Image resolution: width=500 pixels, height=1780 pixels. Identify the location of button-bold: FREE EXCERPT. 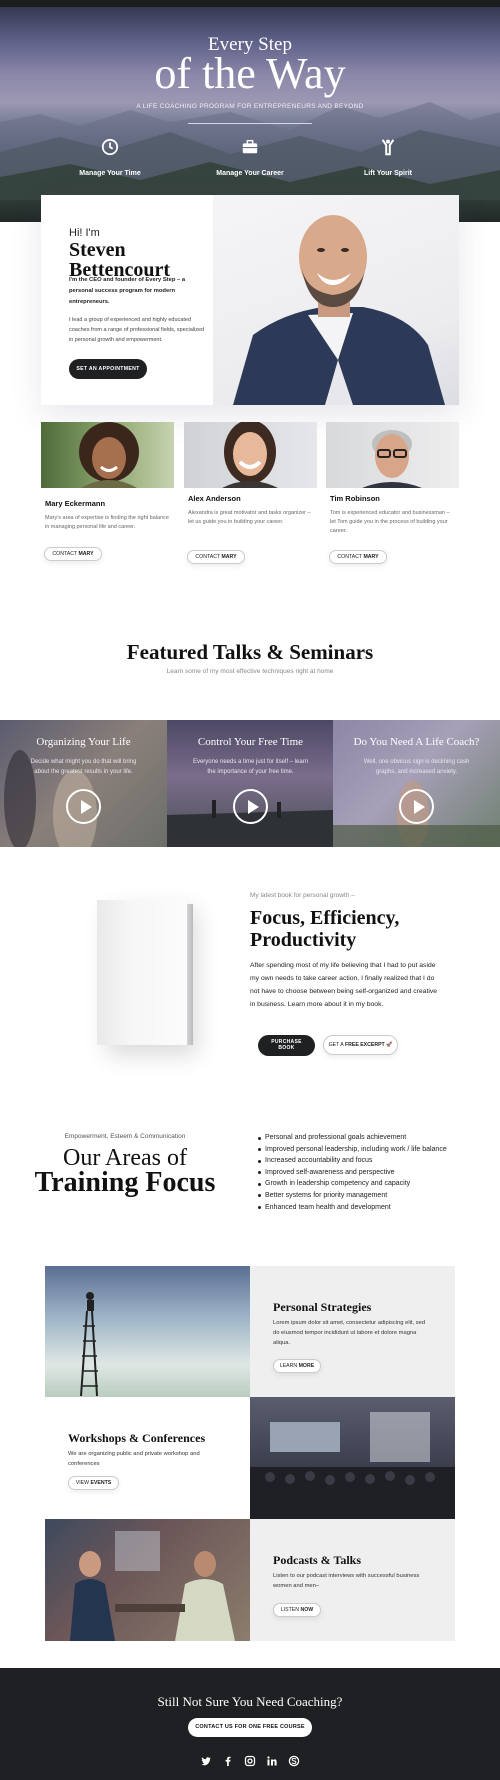
(364, 1045).